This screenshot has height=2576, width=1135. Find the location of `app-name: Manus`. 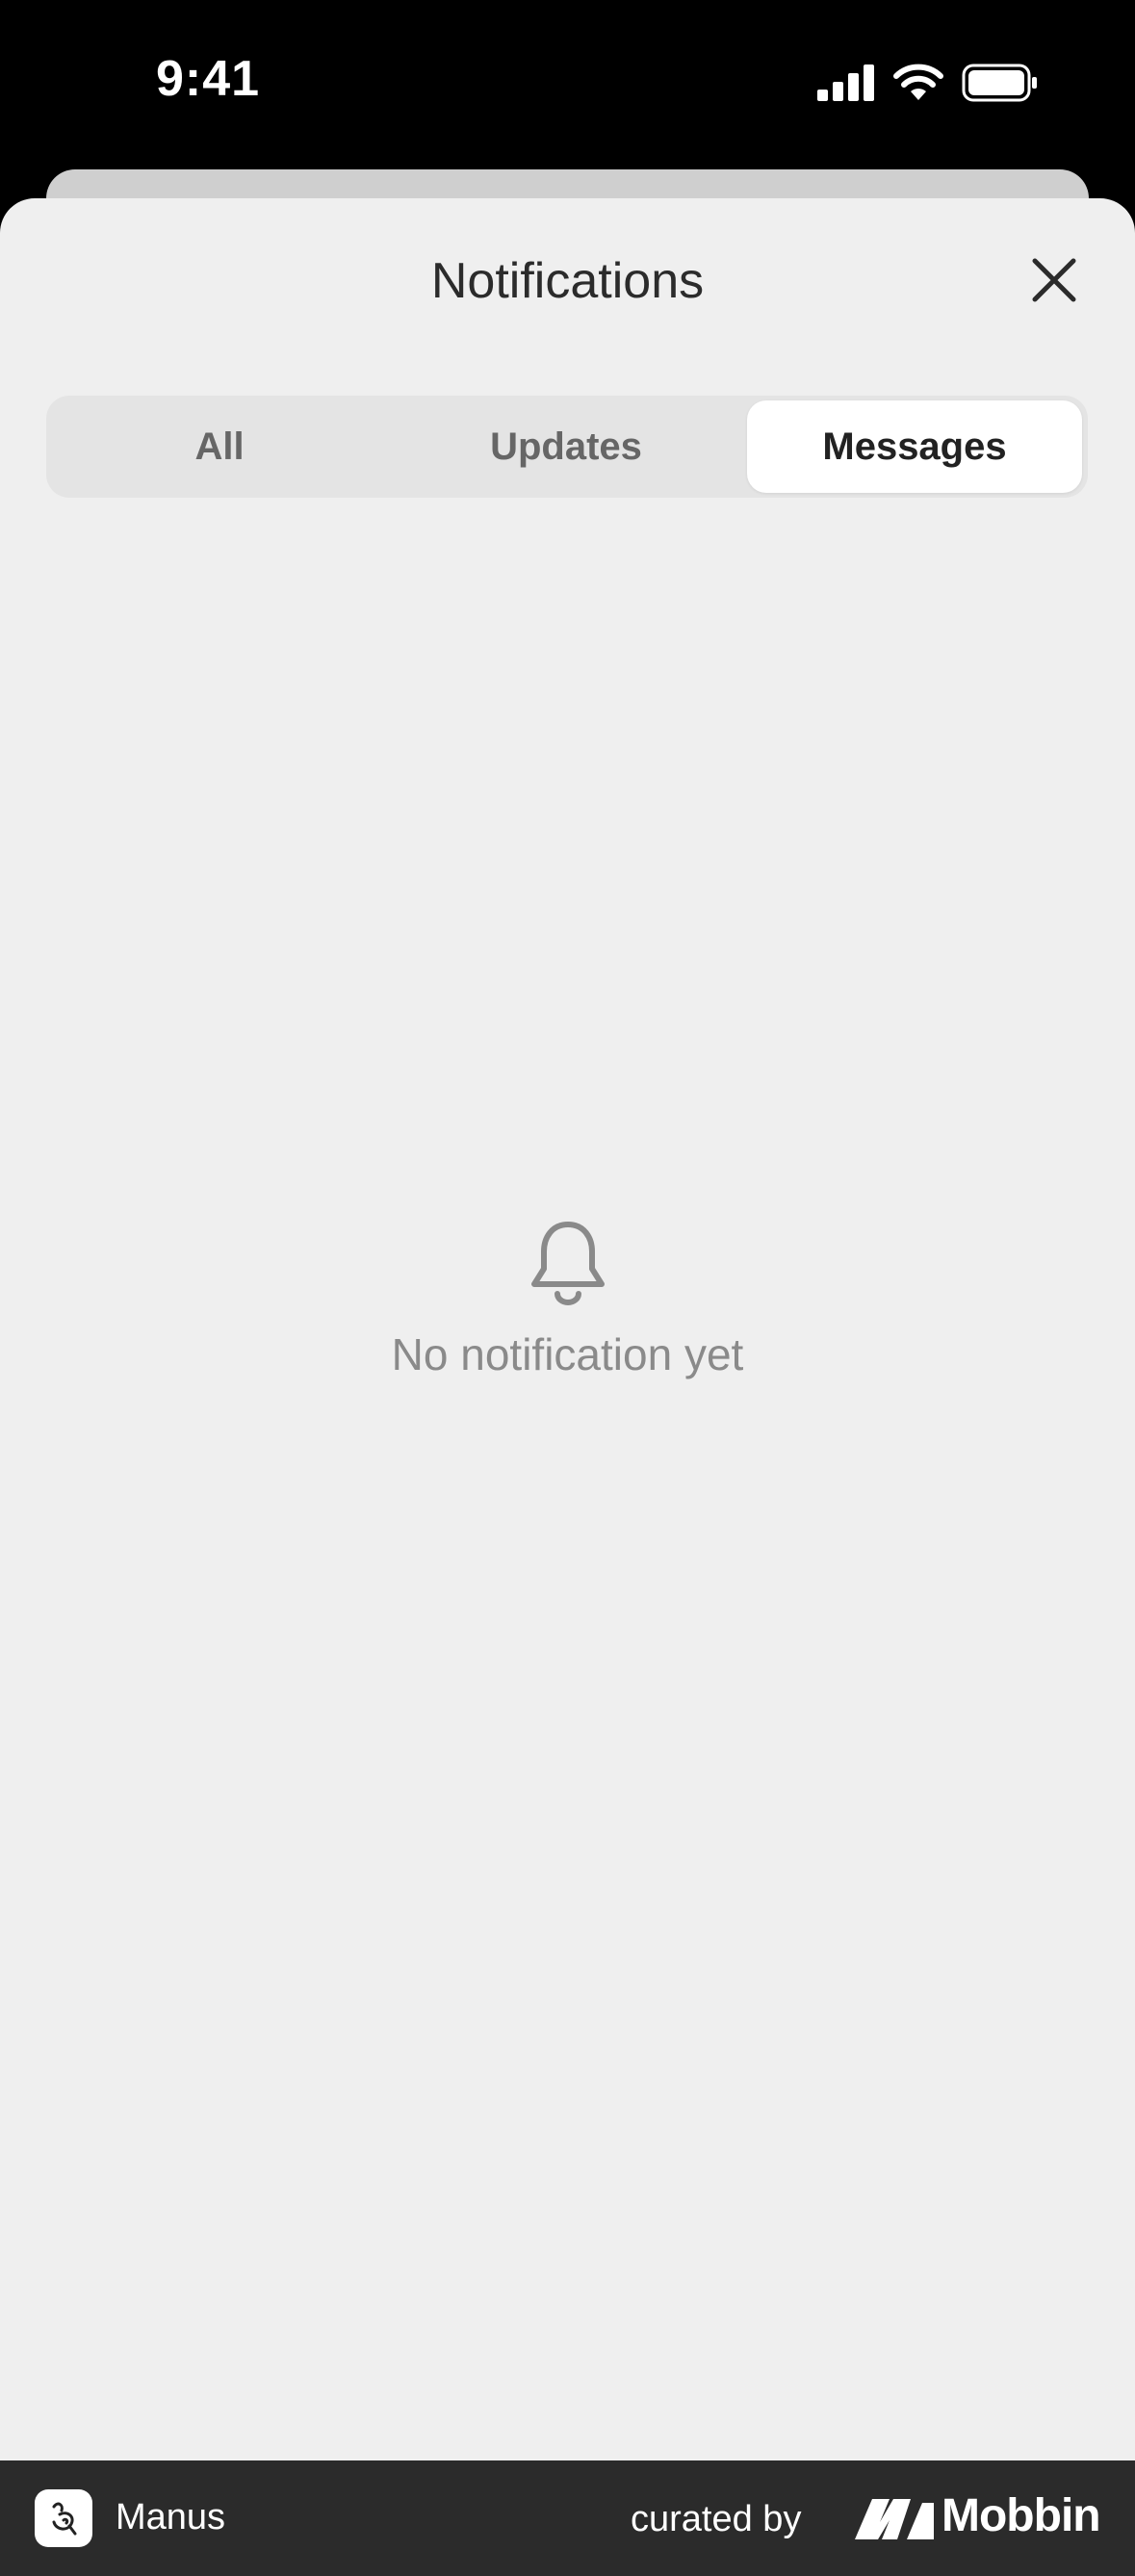

app-name: Manus is located at coordinates (171, 2517).